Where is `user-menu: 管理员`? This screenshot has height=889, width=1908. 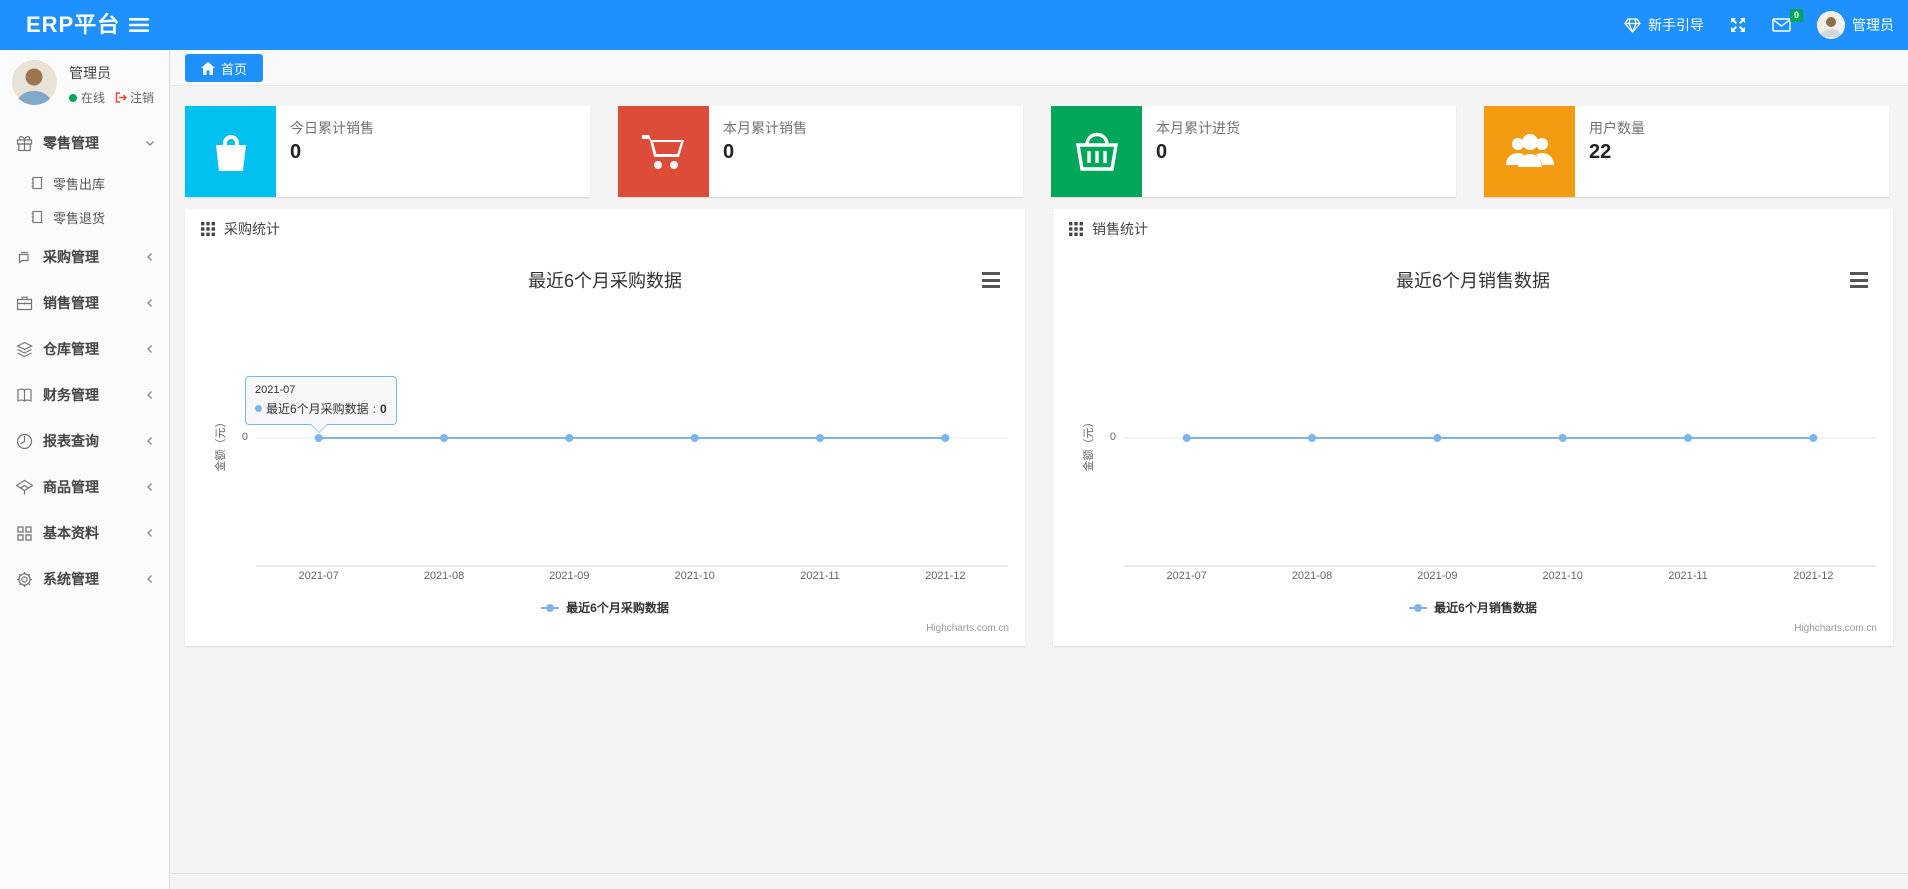 user-menu: 管理员 is located at coordinates (1855, 25).